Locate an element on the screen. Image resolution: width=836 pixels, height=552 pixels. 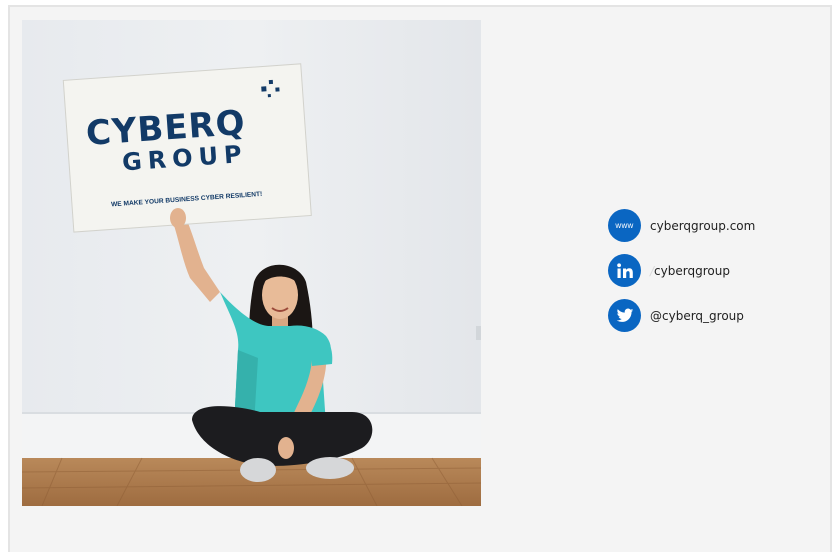
linkedin-handle: cyberqgroup is located at coordinates (692, 270).